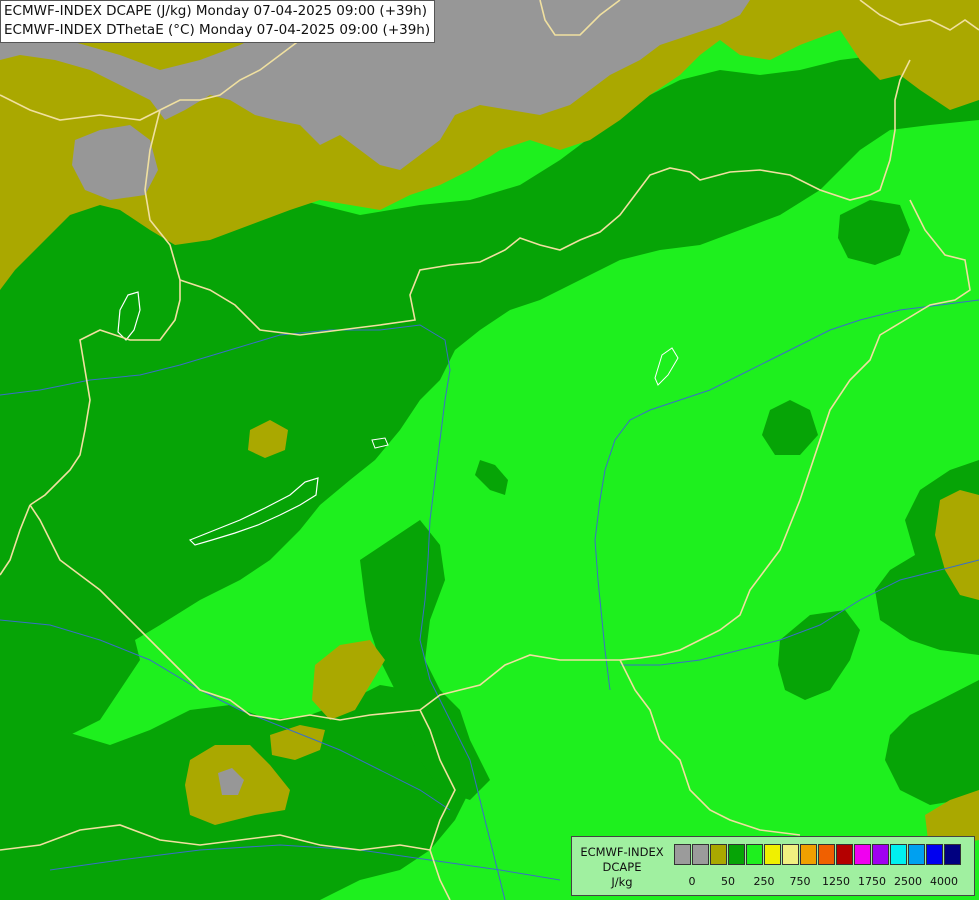 Image resolution: width=979 pixels, height=900 pixels. Describe the element at coordinates (728, 881) in the screenshot. I see `legend-tick-label: 50` at that location.